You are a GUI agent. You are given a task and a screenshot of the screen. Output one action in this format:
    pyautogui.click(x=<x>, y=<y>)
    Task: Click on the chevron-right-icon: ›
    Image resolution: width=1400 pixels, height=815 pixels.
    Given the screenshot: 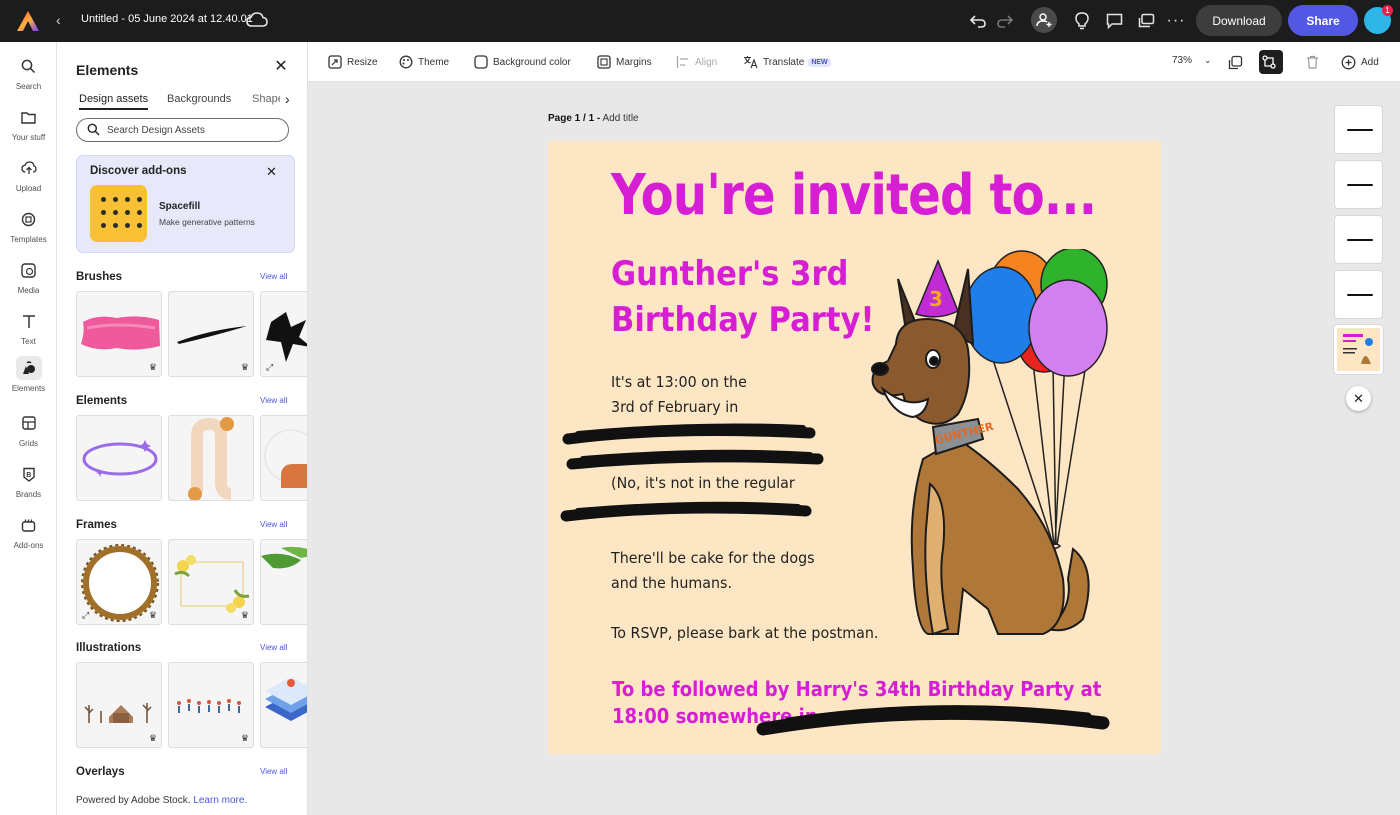 What is the action you would take?
    pyautogui.click(x=287, y=99)
    